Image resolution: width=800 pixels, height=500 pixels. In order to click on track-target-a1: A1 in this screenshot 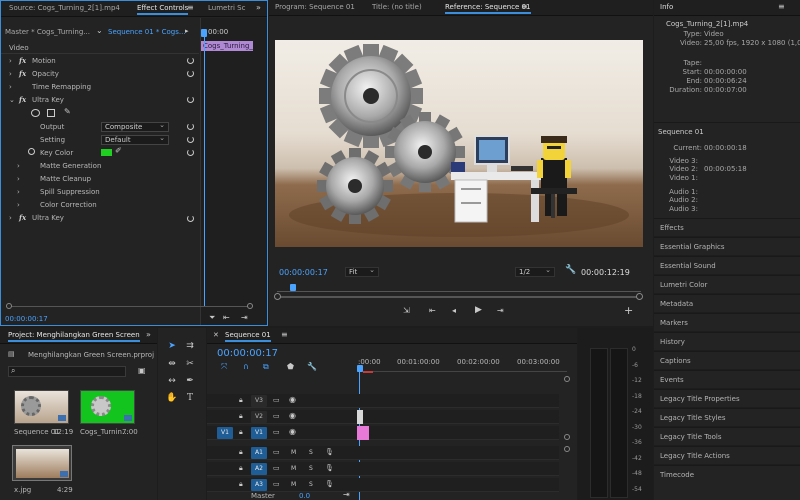, I will do `click(259, 453)`.